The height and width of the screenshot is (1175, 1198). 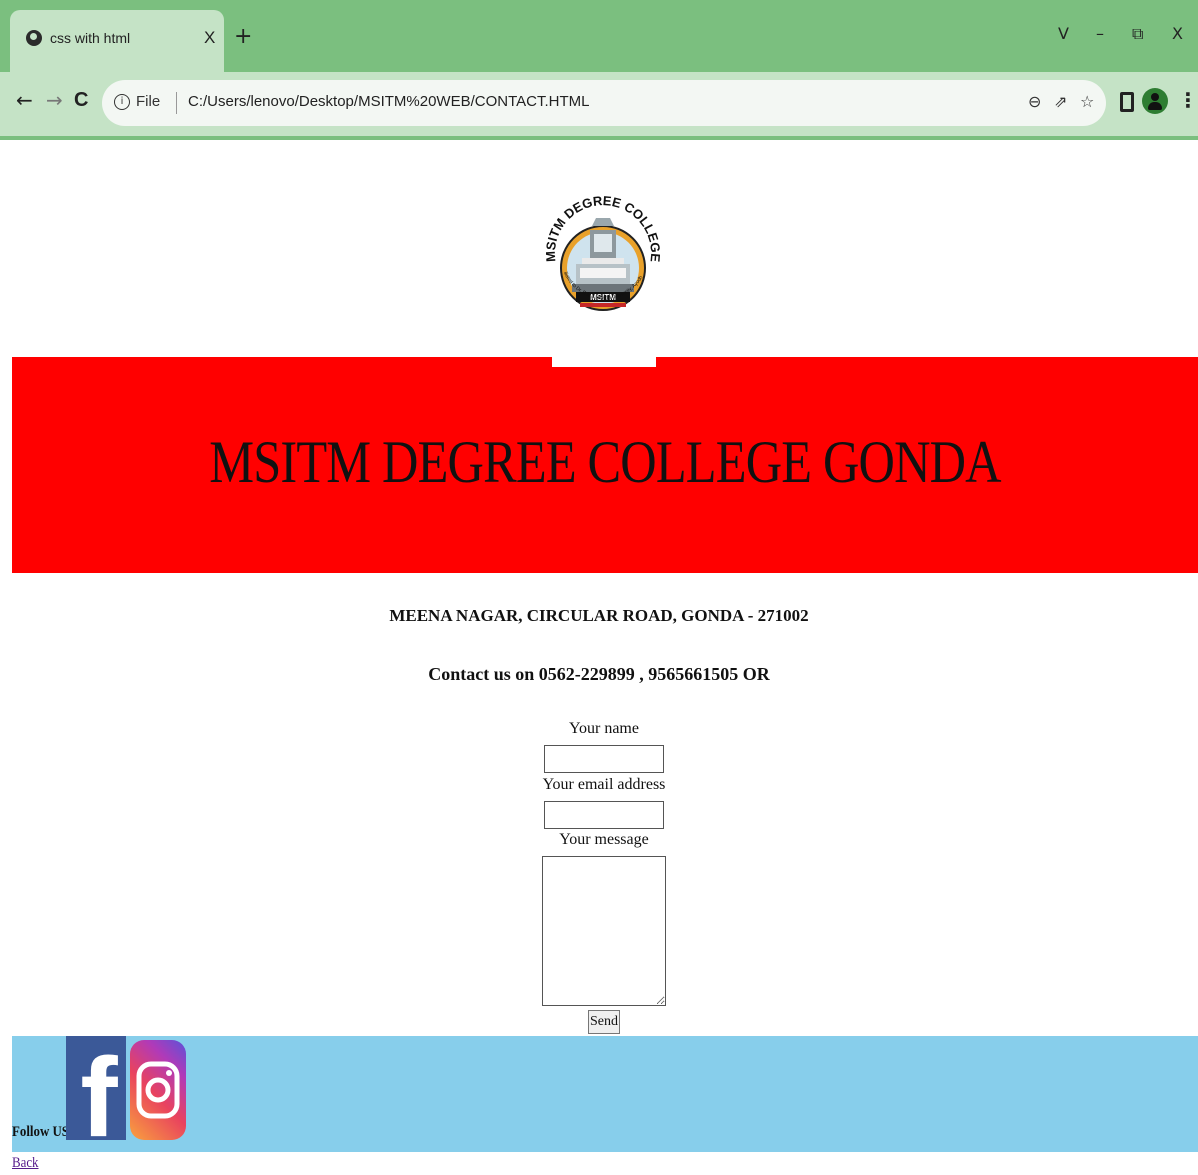 I want to click on browser-tab: css with html X, so click(x=117, y=41).